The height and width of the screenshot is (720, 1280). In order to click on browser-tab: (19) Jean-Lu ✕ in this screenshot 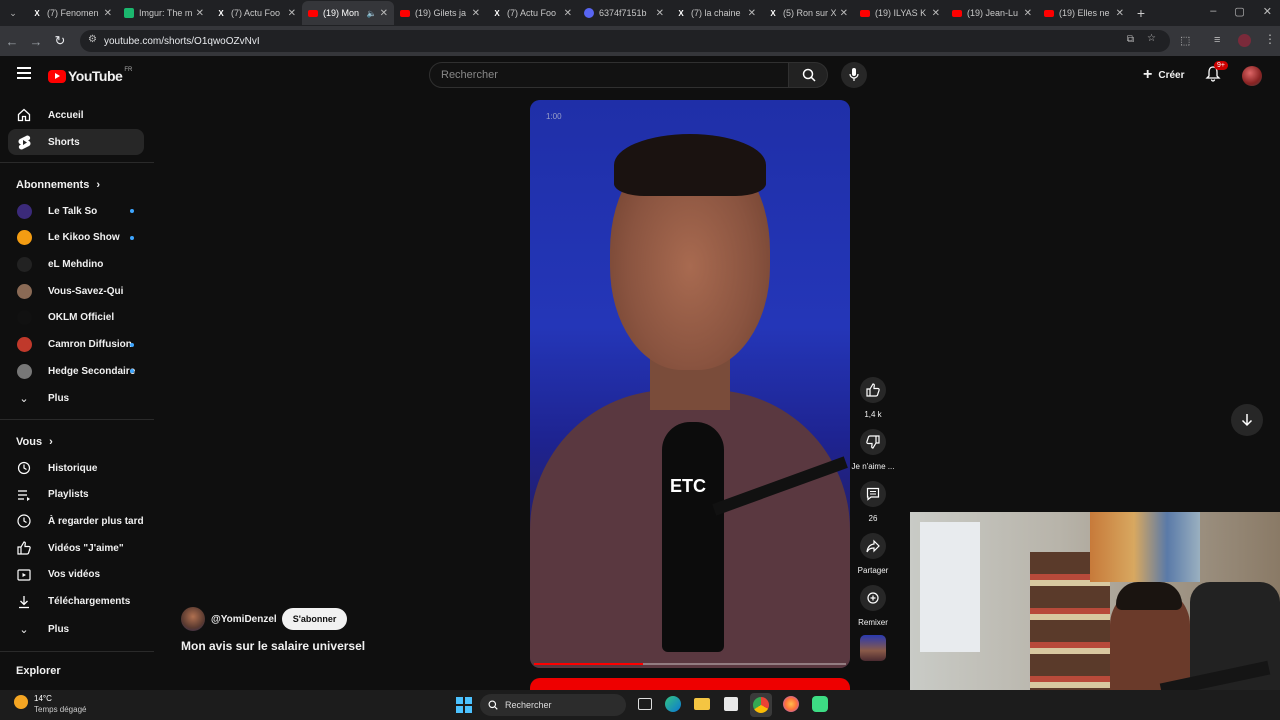, I will do `click(992, 13)`.